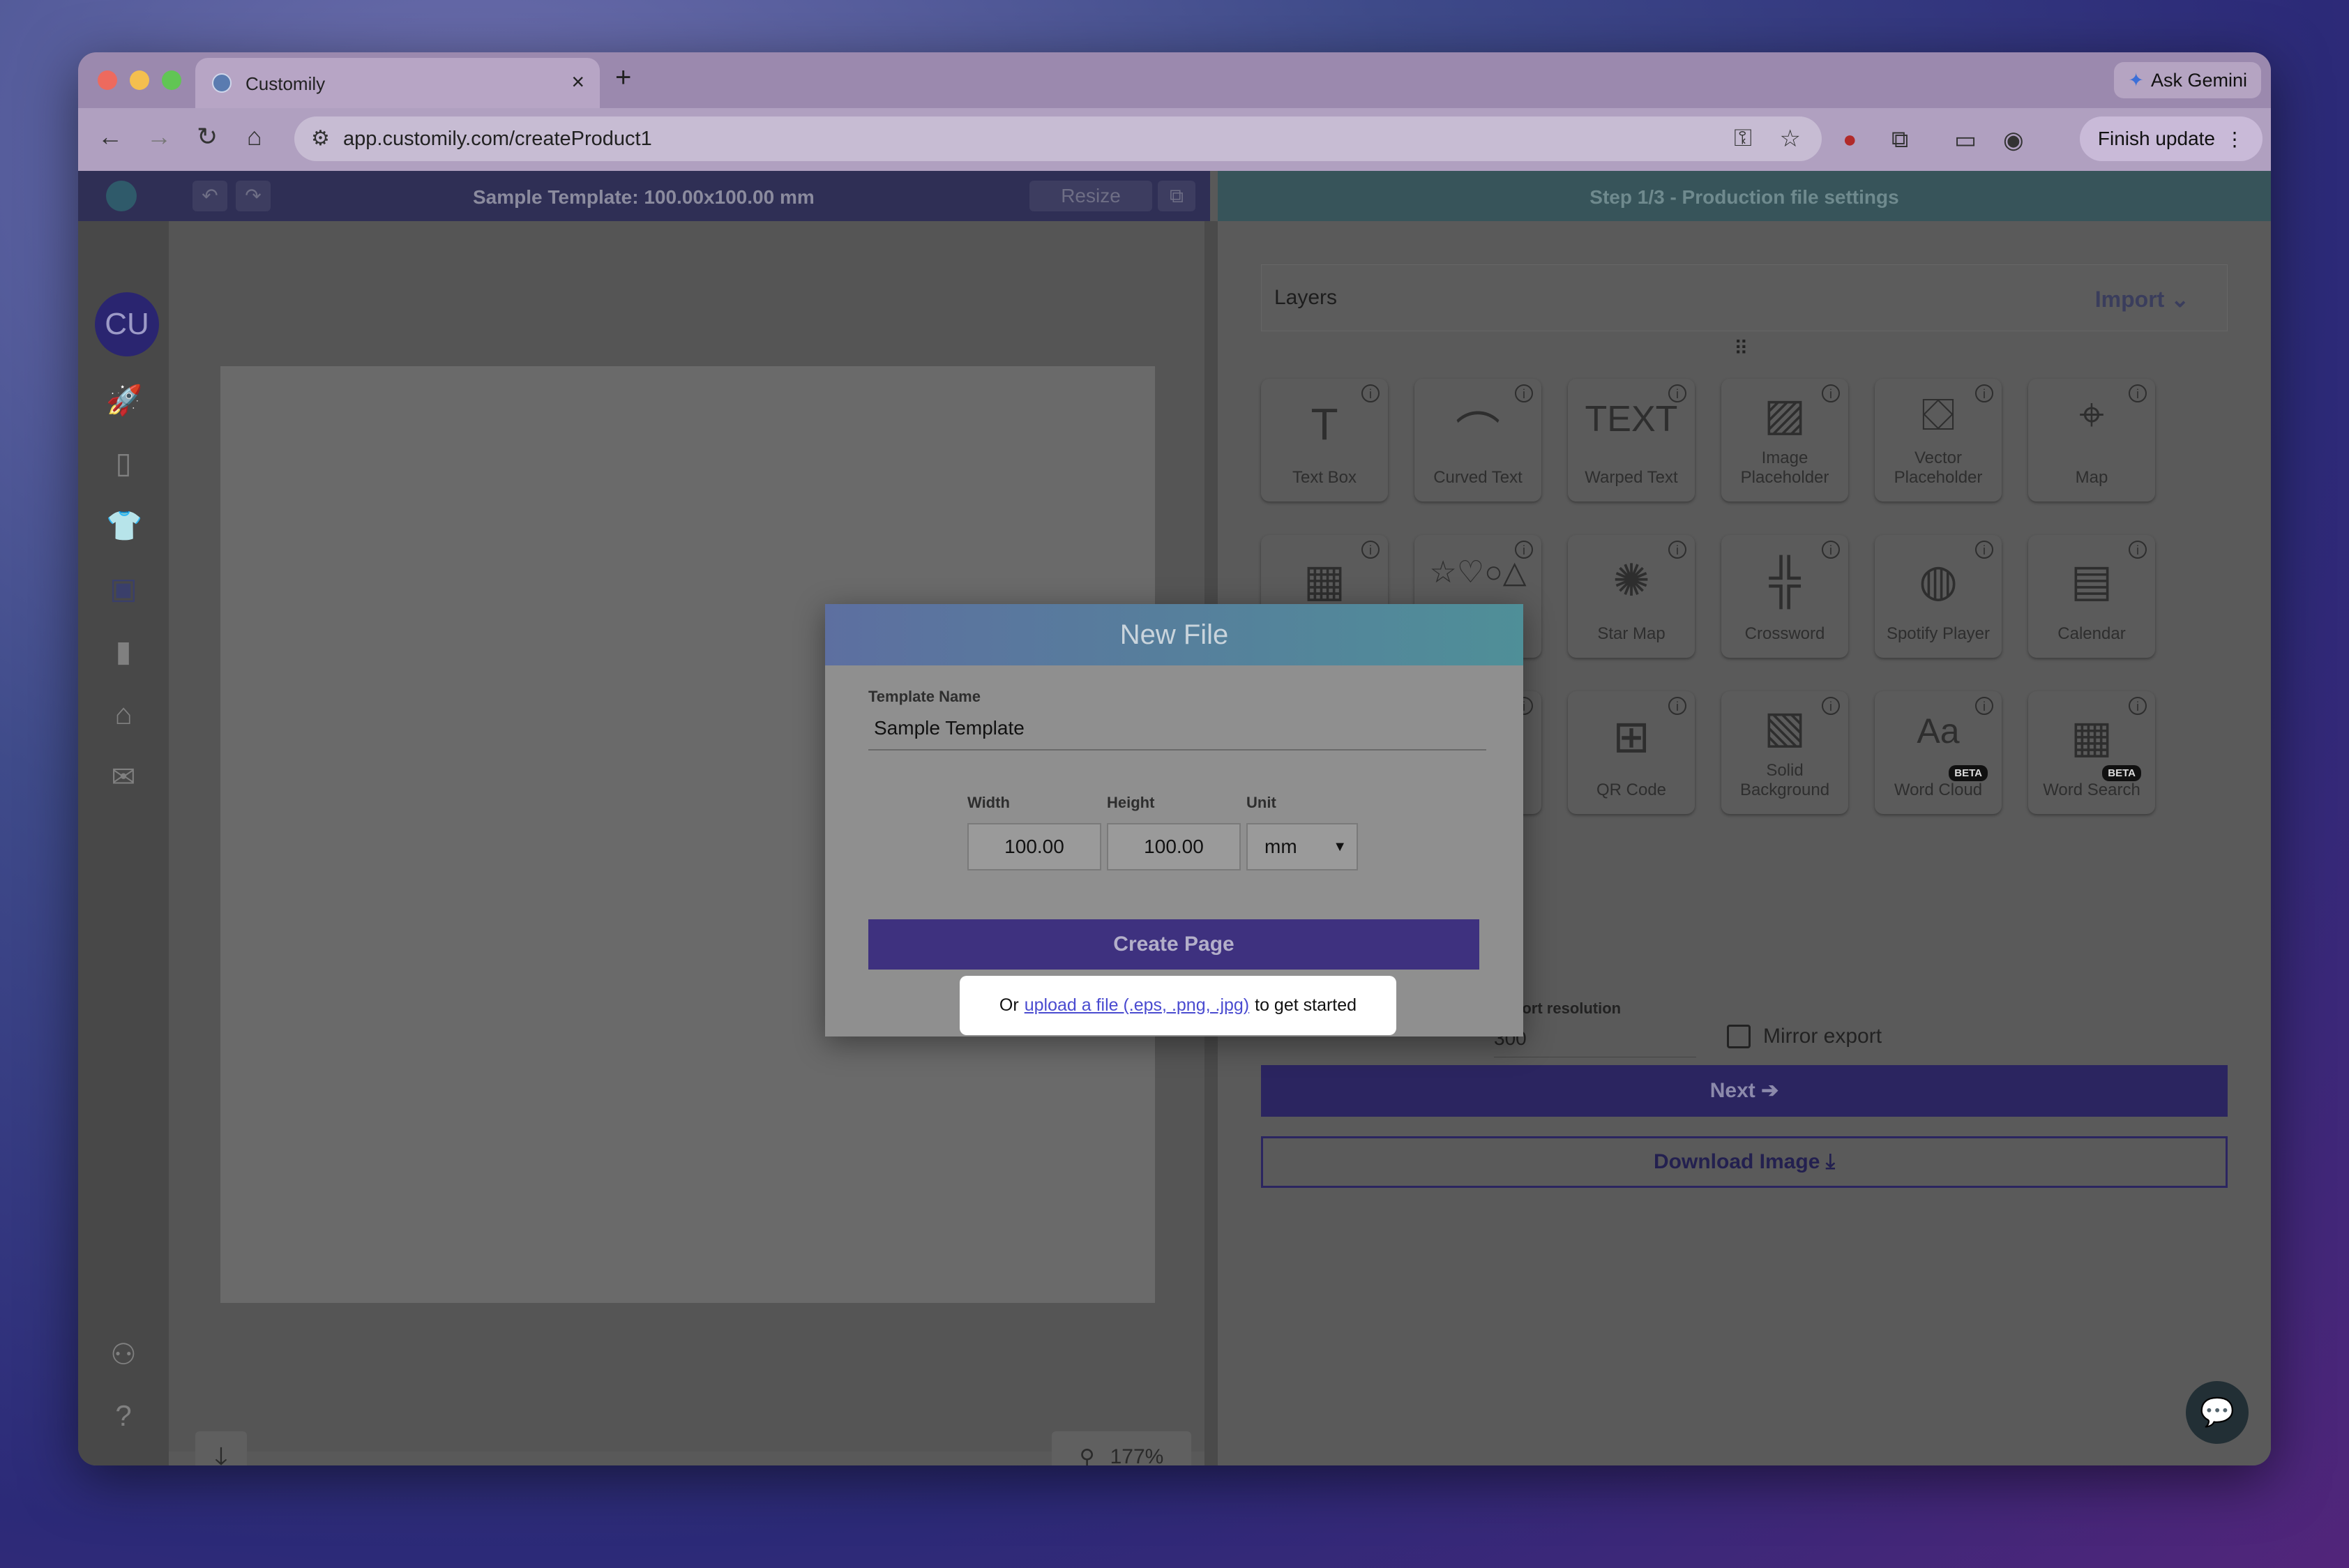 The image size is (2349, 1568). What do you see at coordinates (1939, 596) in the screenshot?
I see `tool-spotify-player: i ◍ Spotify Player` at bounding box center [1939, 596].